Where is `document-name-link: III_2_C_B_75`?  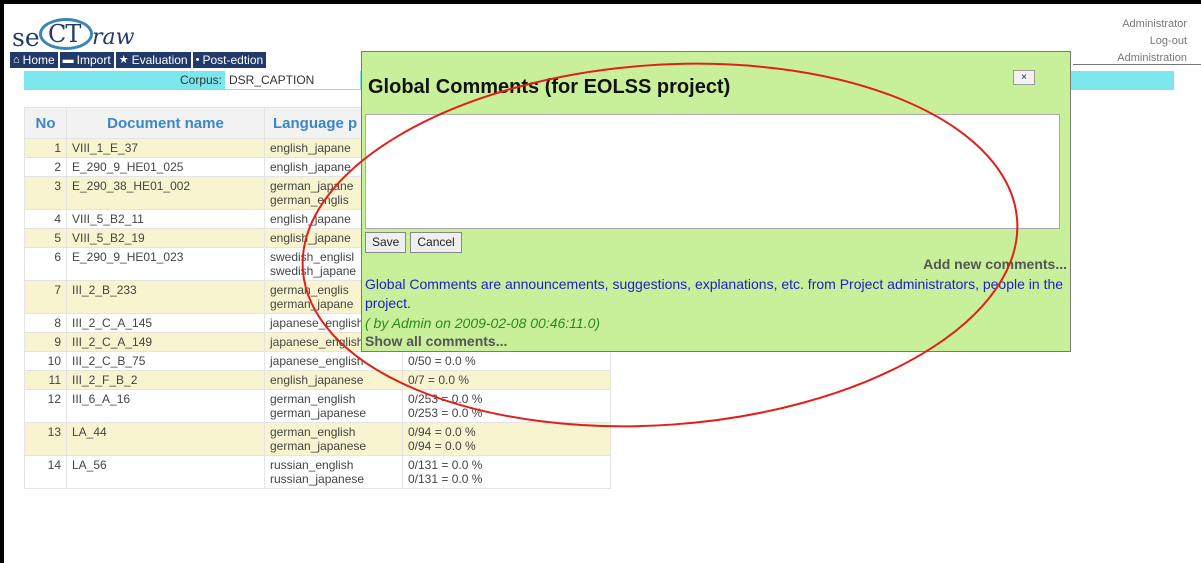 document-name-link: III_2_C_B_75 is located at coordinates (165, 361).